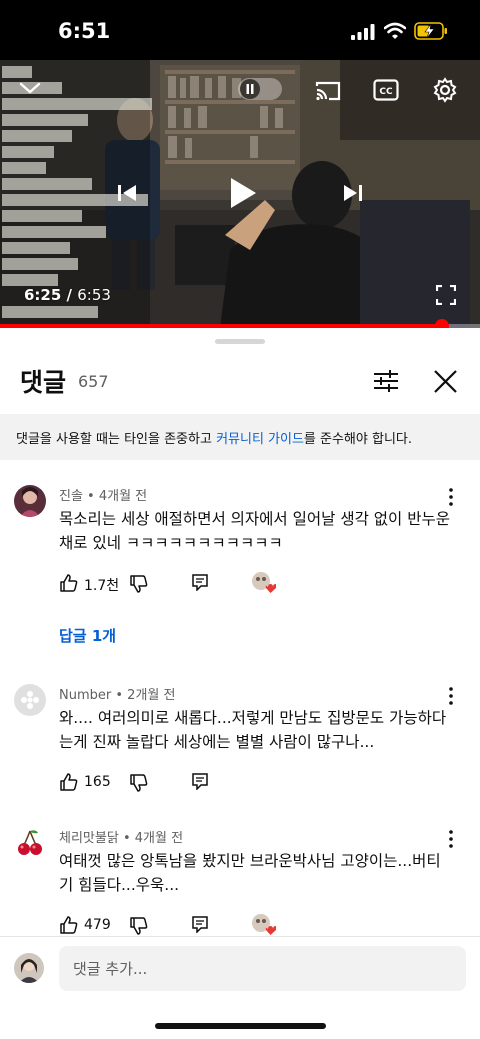  Describe the element at coordinates (71, 496) in the screenshot. I see `comment-author: 진솔` at that location.